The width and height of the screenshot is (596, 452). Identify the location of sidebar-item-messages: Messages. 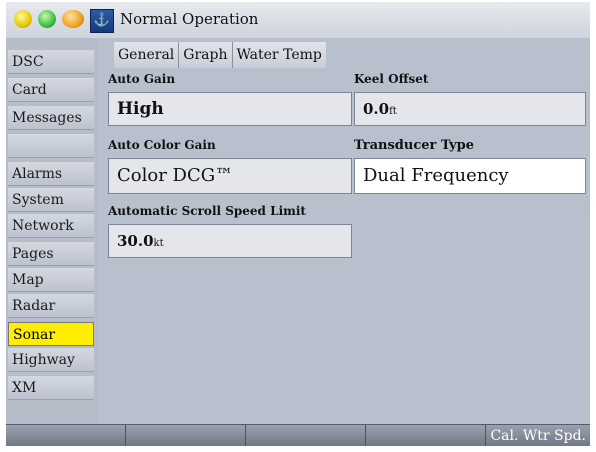
(51, 118).